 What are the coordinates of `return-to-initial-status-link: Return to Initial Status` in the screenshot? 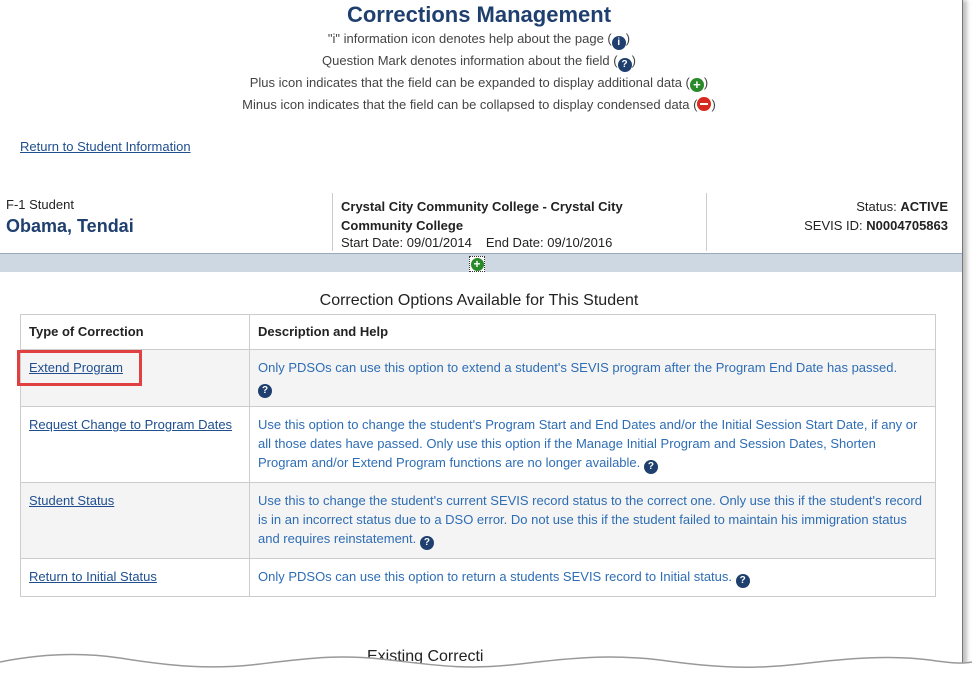 It's located at (93, 576).